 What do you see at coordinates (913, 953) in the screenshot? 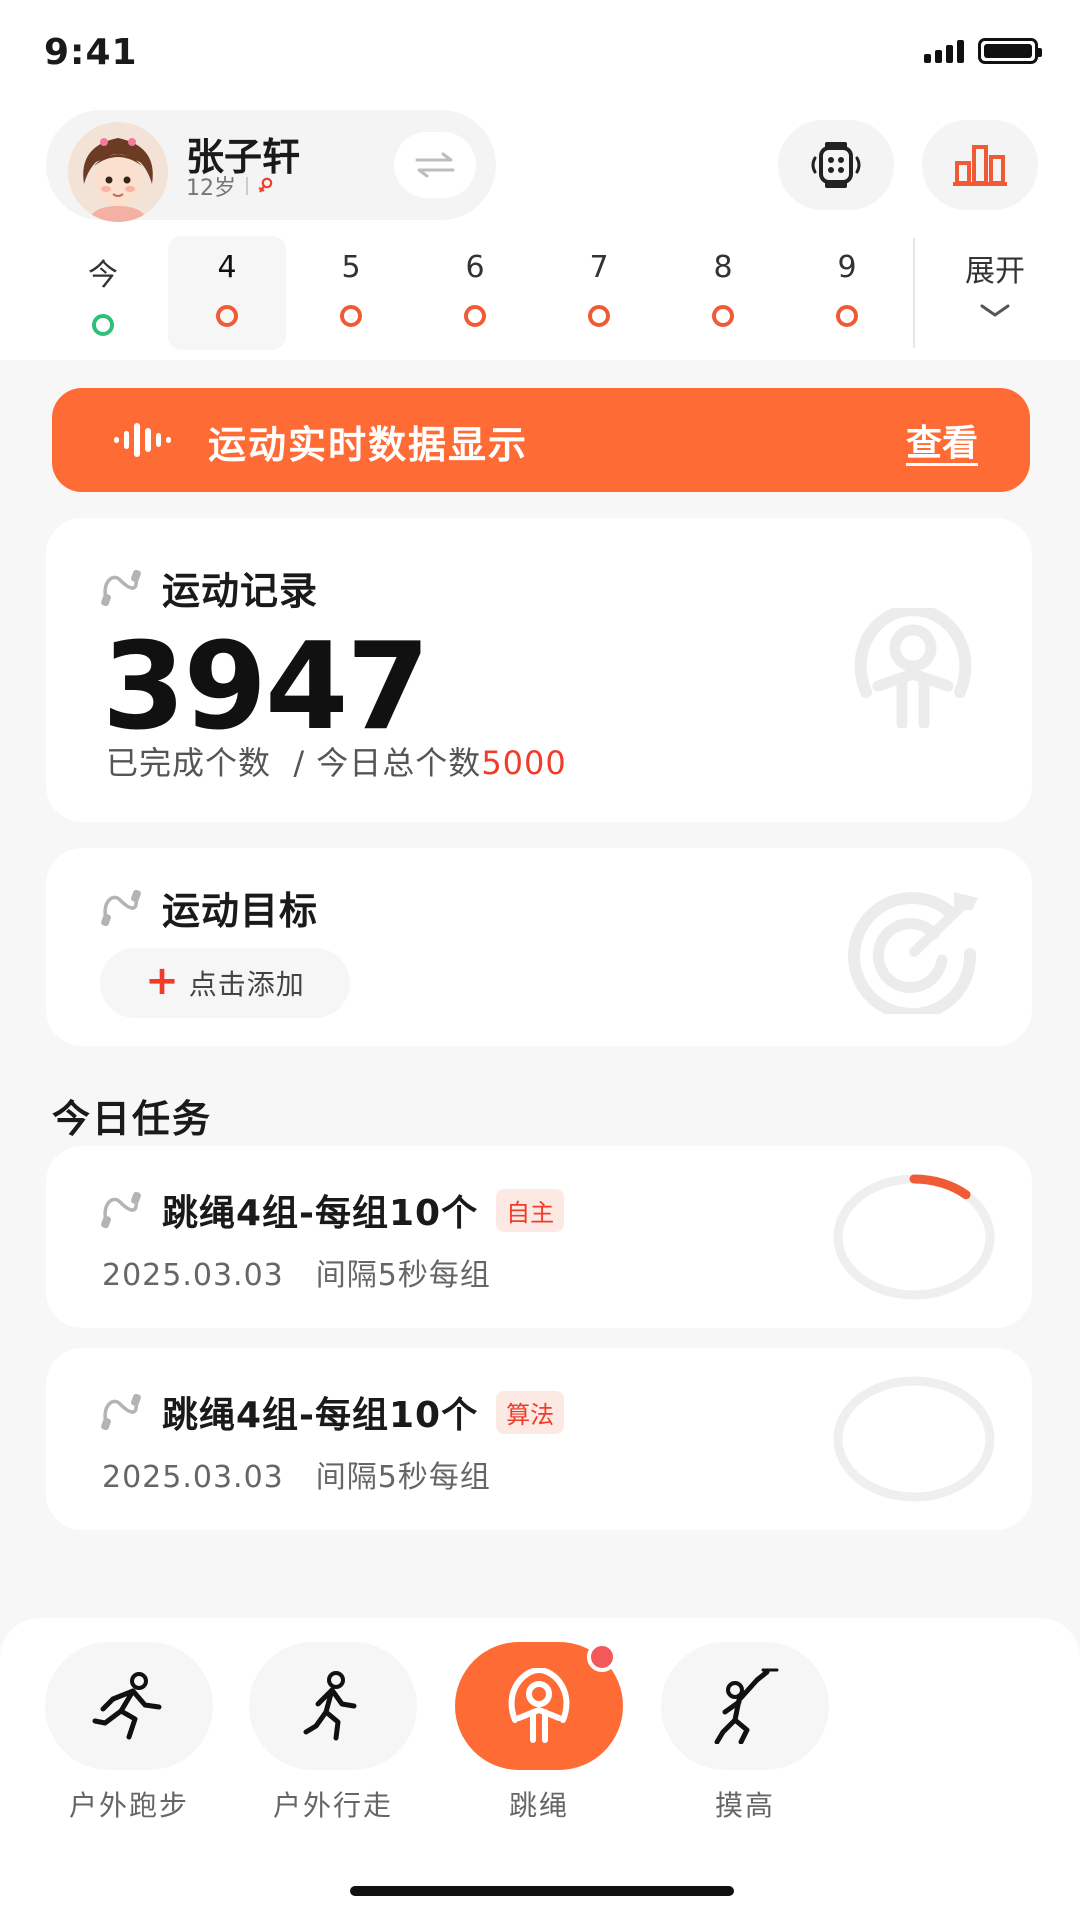
I see `target-icon` at bounding box center [913, 953].